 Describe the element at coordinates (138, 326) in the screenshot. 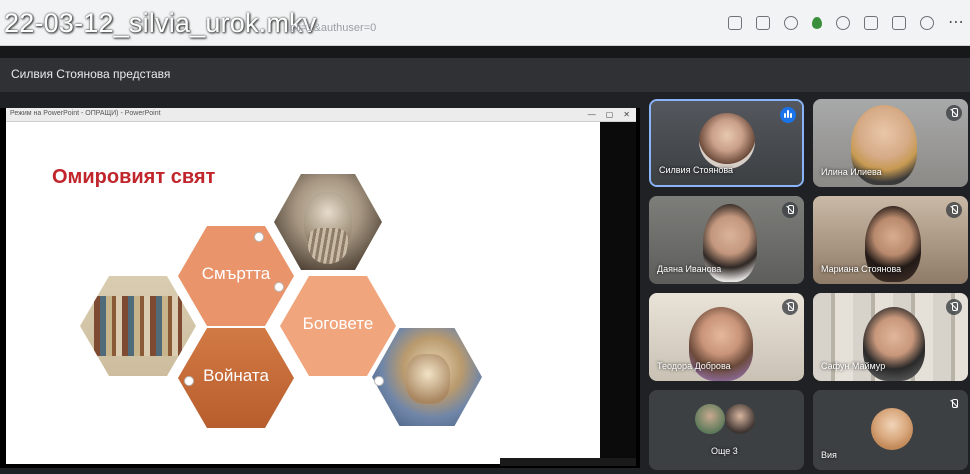

I see `tapestry-image` at that location.